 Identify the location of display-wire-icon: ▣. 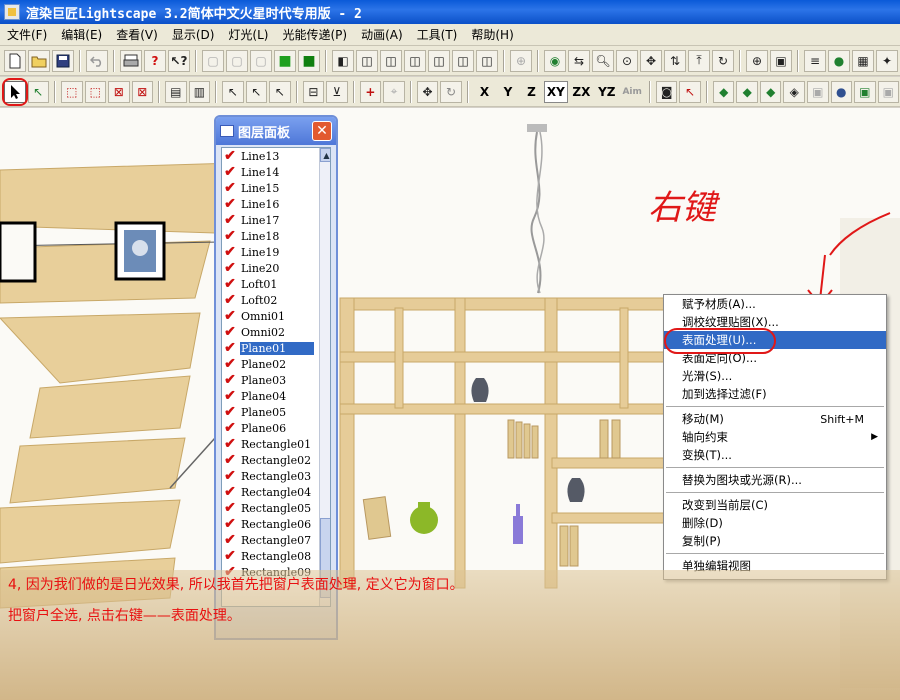
(818, 91).